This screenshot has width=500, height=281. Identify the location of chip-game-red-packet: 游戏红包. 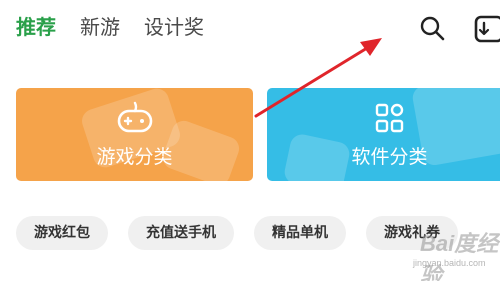
(62, 233).